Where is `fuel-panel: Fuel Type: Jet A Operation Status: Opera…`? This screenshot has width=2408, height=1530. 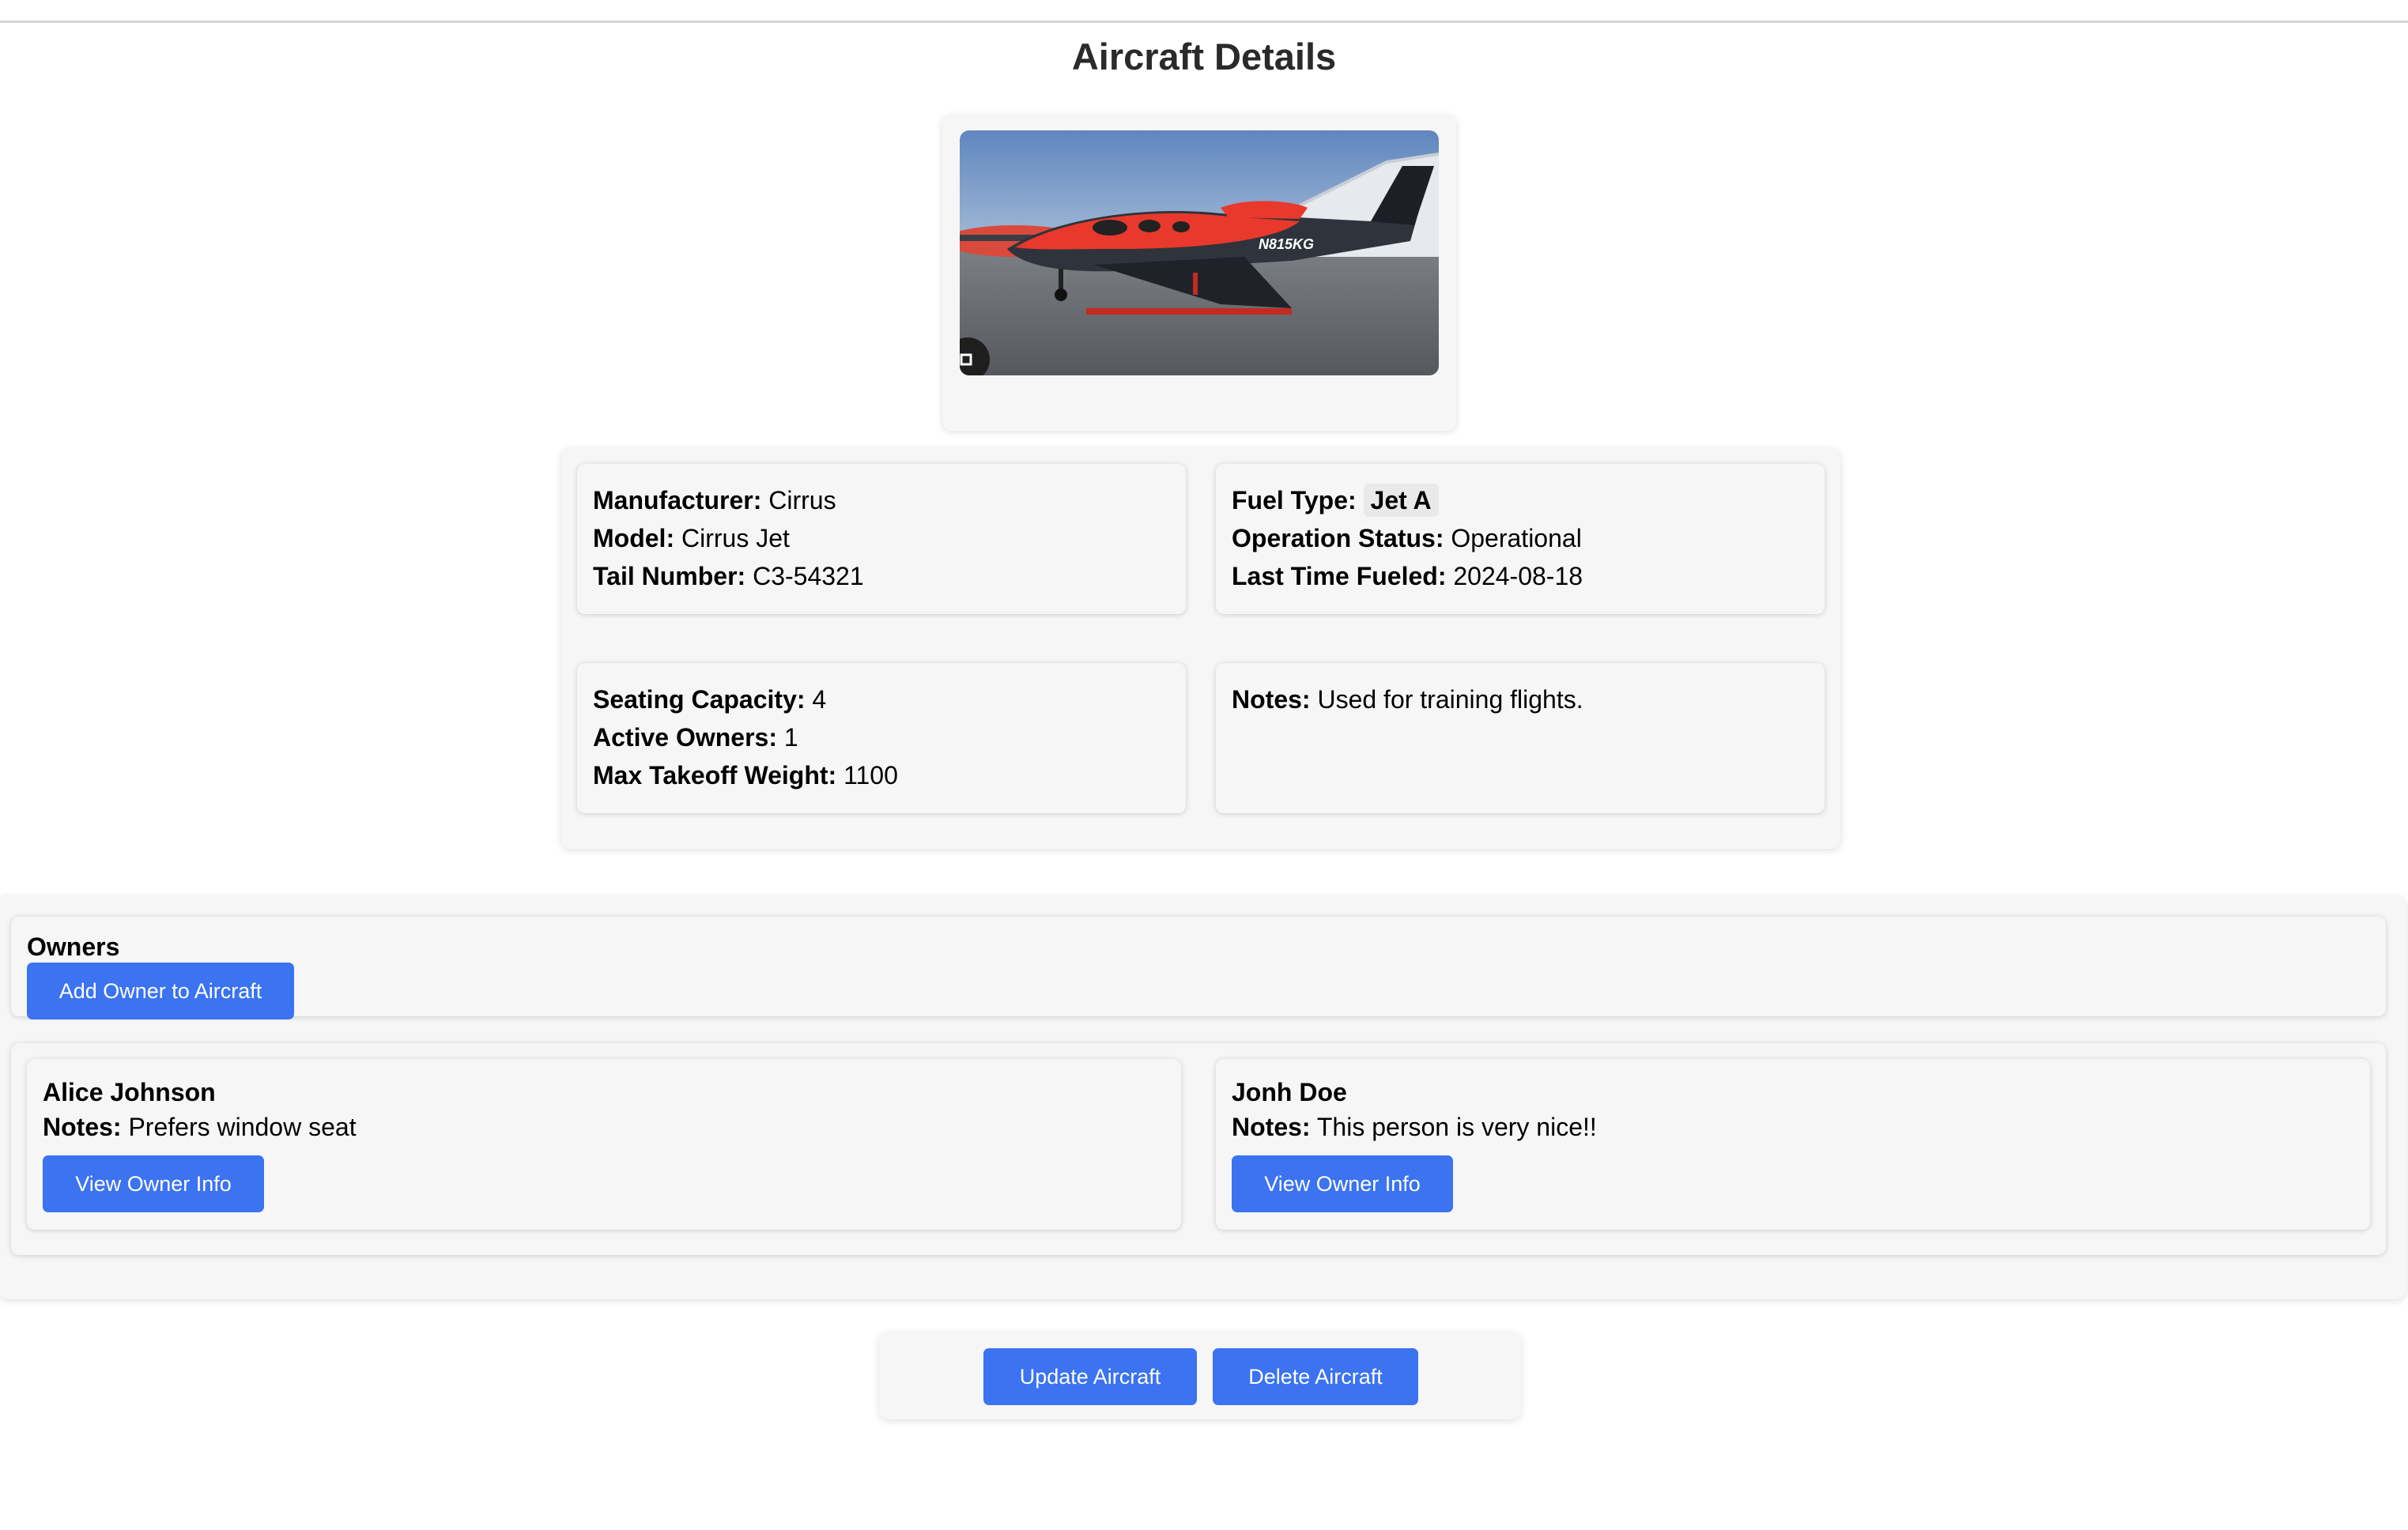
fuel-panel: Fuel Type: Jet A Operation Status: Opera… is located at coordinates (1520, 539).